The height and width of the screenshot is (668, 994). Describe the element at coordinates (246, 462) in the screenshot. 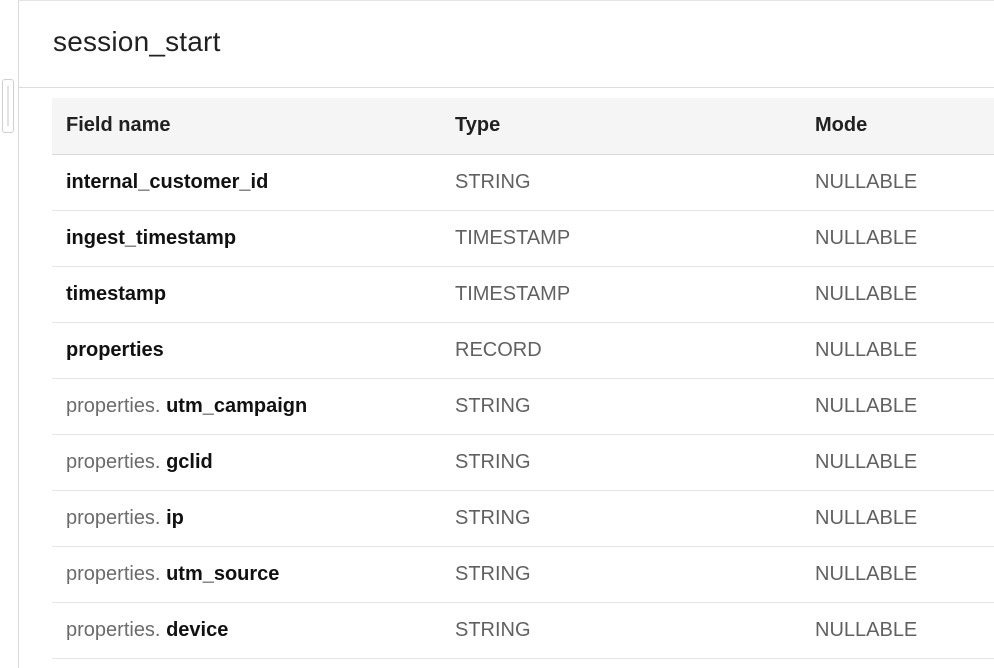

I see `field-name-cell: properties. gclid` at that location.